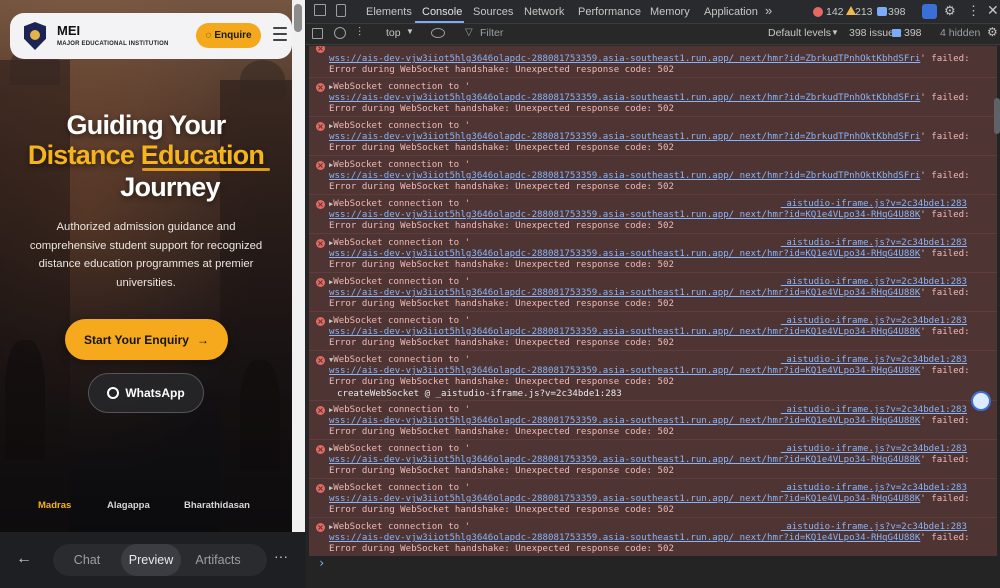 The width and height of the screenshot is (1000, 588). Describe the element at coordinates (128, 505) in the screenshot. I see `university-tab-alagappa: Alagappa` at that location.